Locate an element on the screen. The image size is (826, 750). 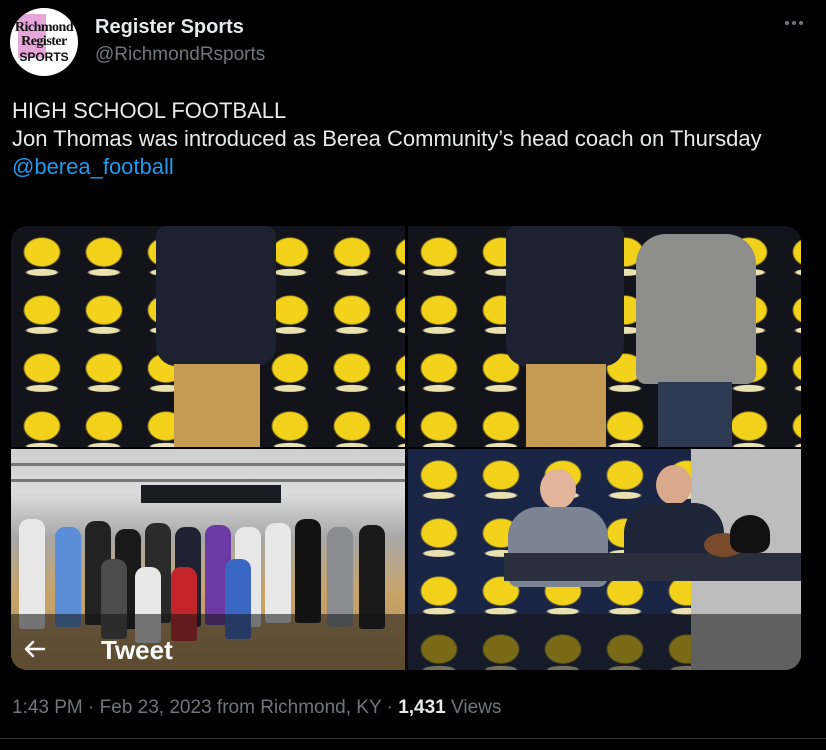
arrow-left-icon is located at coordinates (36, 650).